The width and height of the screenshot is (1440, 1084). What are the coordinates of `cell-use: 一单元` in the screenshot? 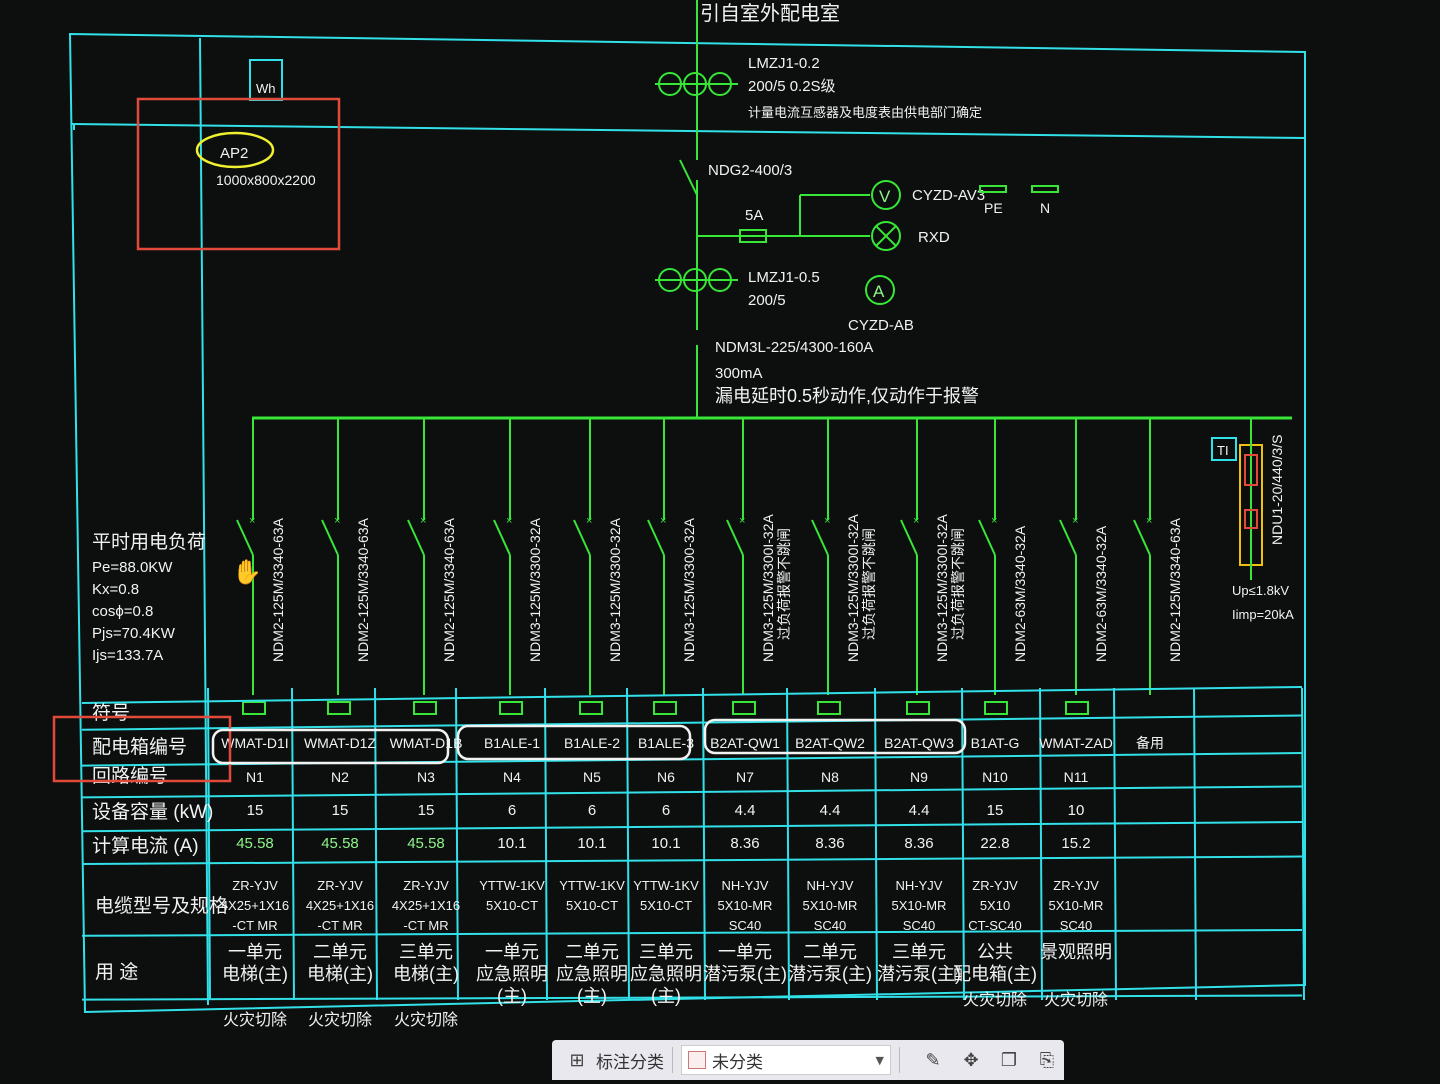 It's located at (512, 952).